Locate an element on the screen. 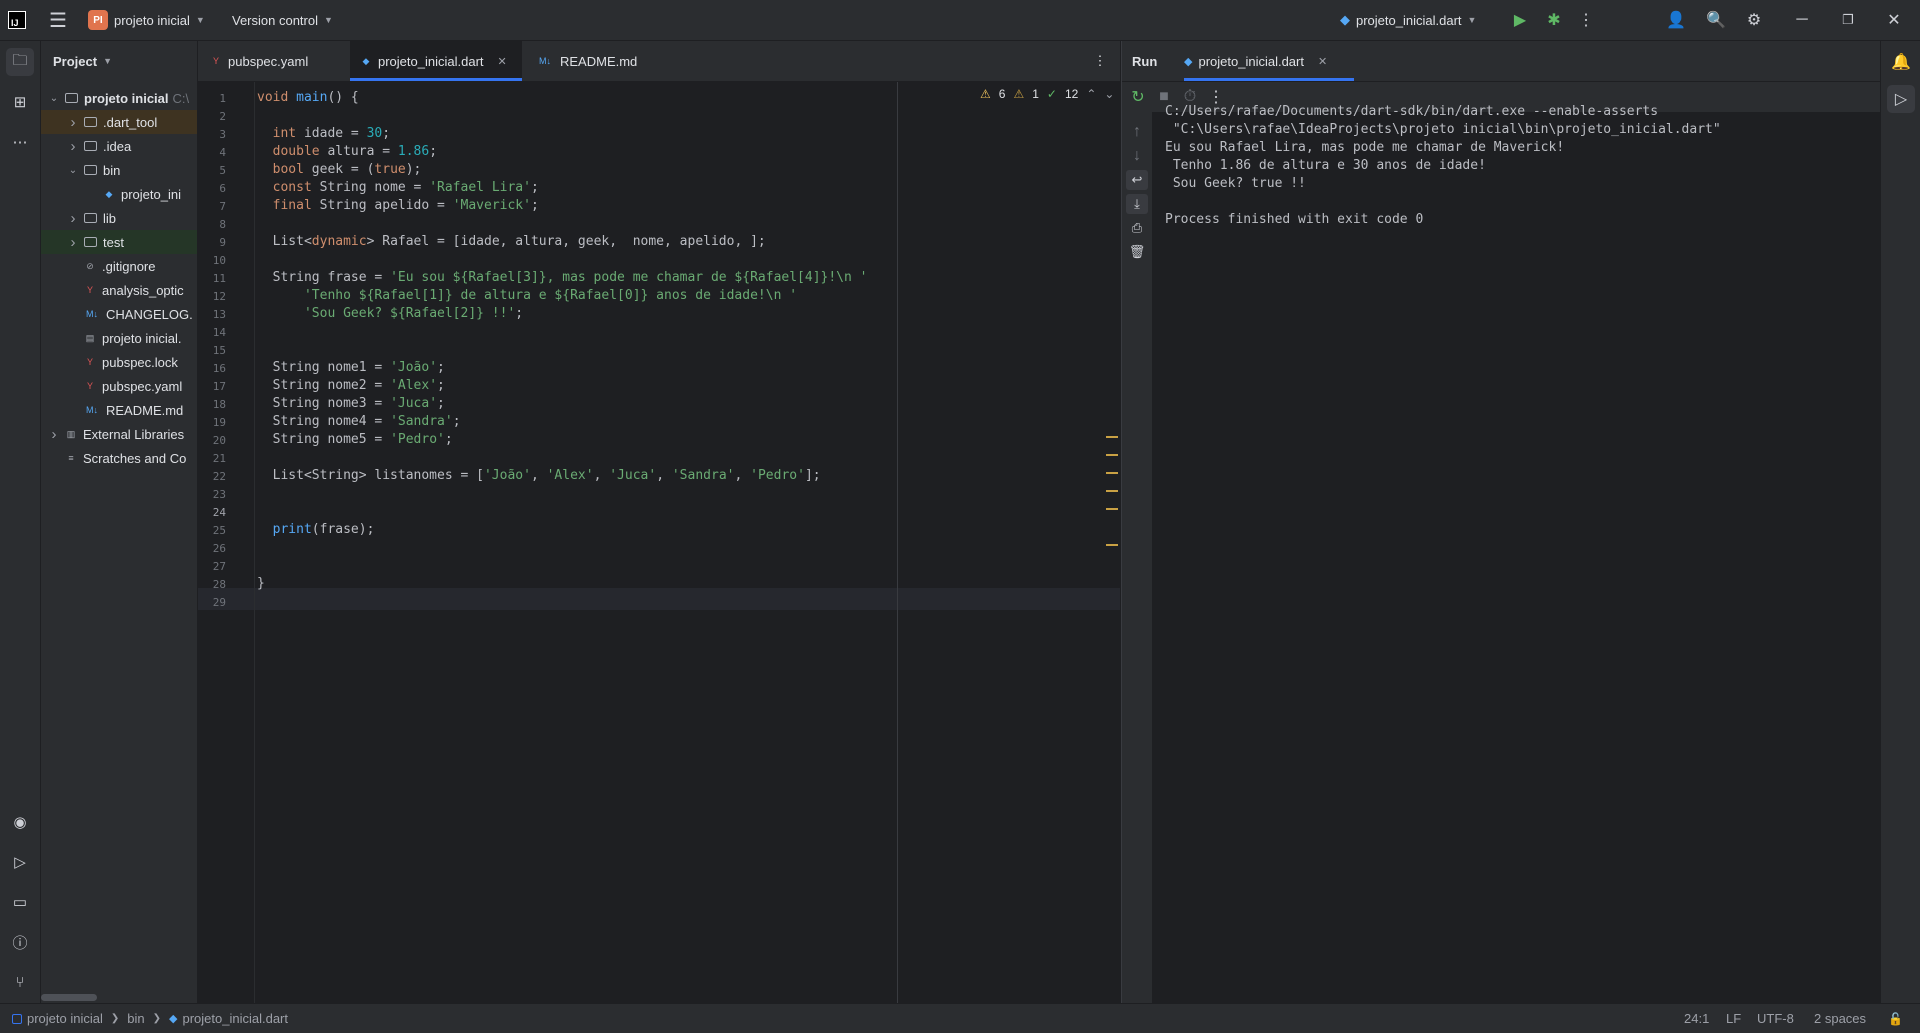  line-number: 19 is located at coordinates (219, 422).